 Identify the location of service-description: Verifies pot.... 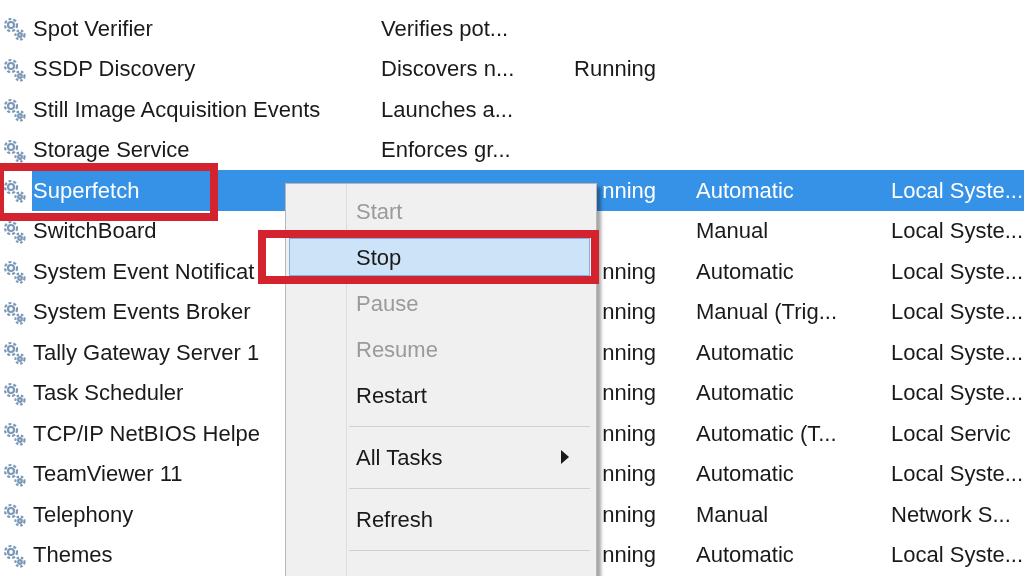
(445, 28).